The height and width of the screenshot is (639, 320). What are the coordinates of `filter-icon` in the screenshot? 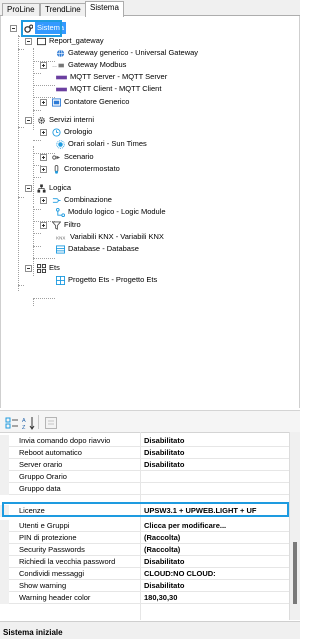 It's located at (56, 225).